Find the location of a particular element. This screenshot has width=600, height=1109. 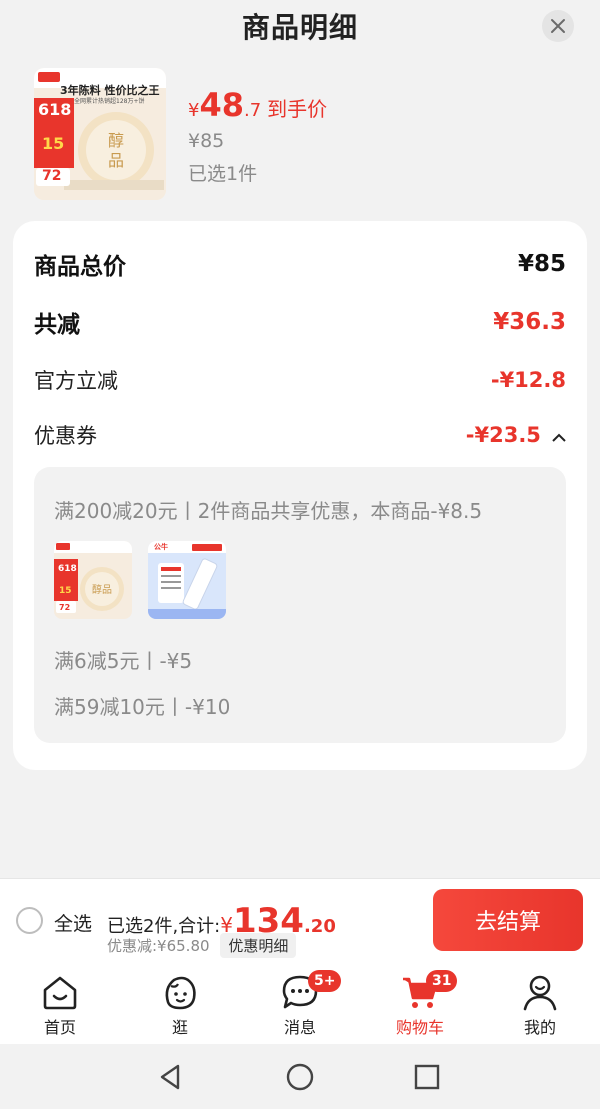

price-tag: 到手价 is located at coordinates (297, 109).